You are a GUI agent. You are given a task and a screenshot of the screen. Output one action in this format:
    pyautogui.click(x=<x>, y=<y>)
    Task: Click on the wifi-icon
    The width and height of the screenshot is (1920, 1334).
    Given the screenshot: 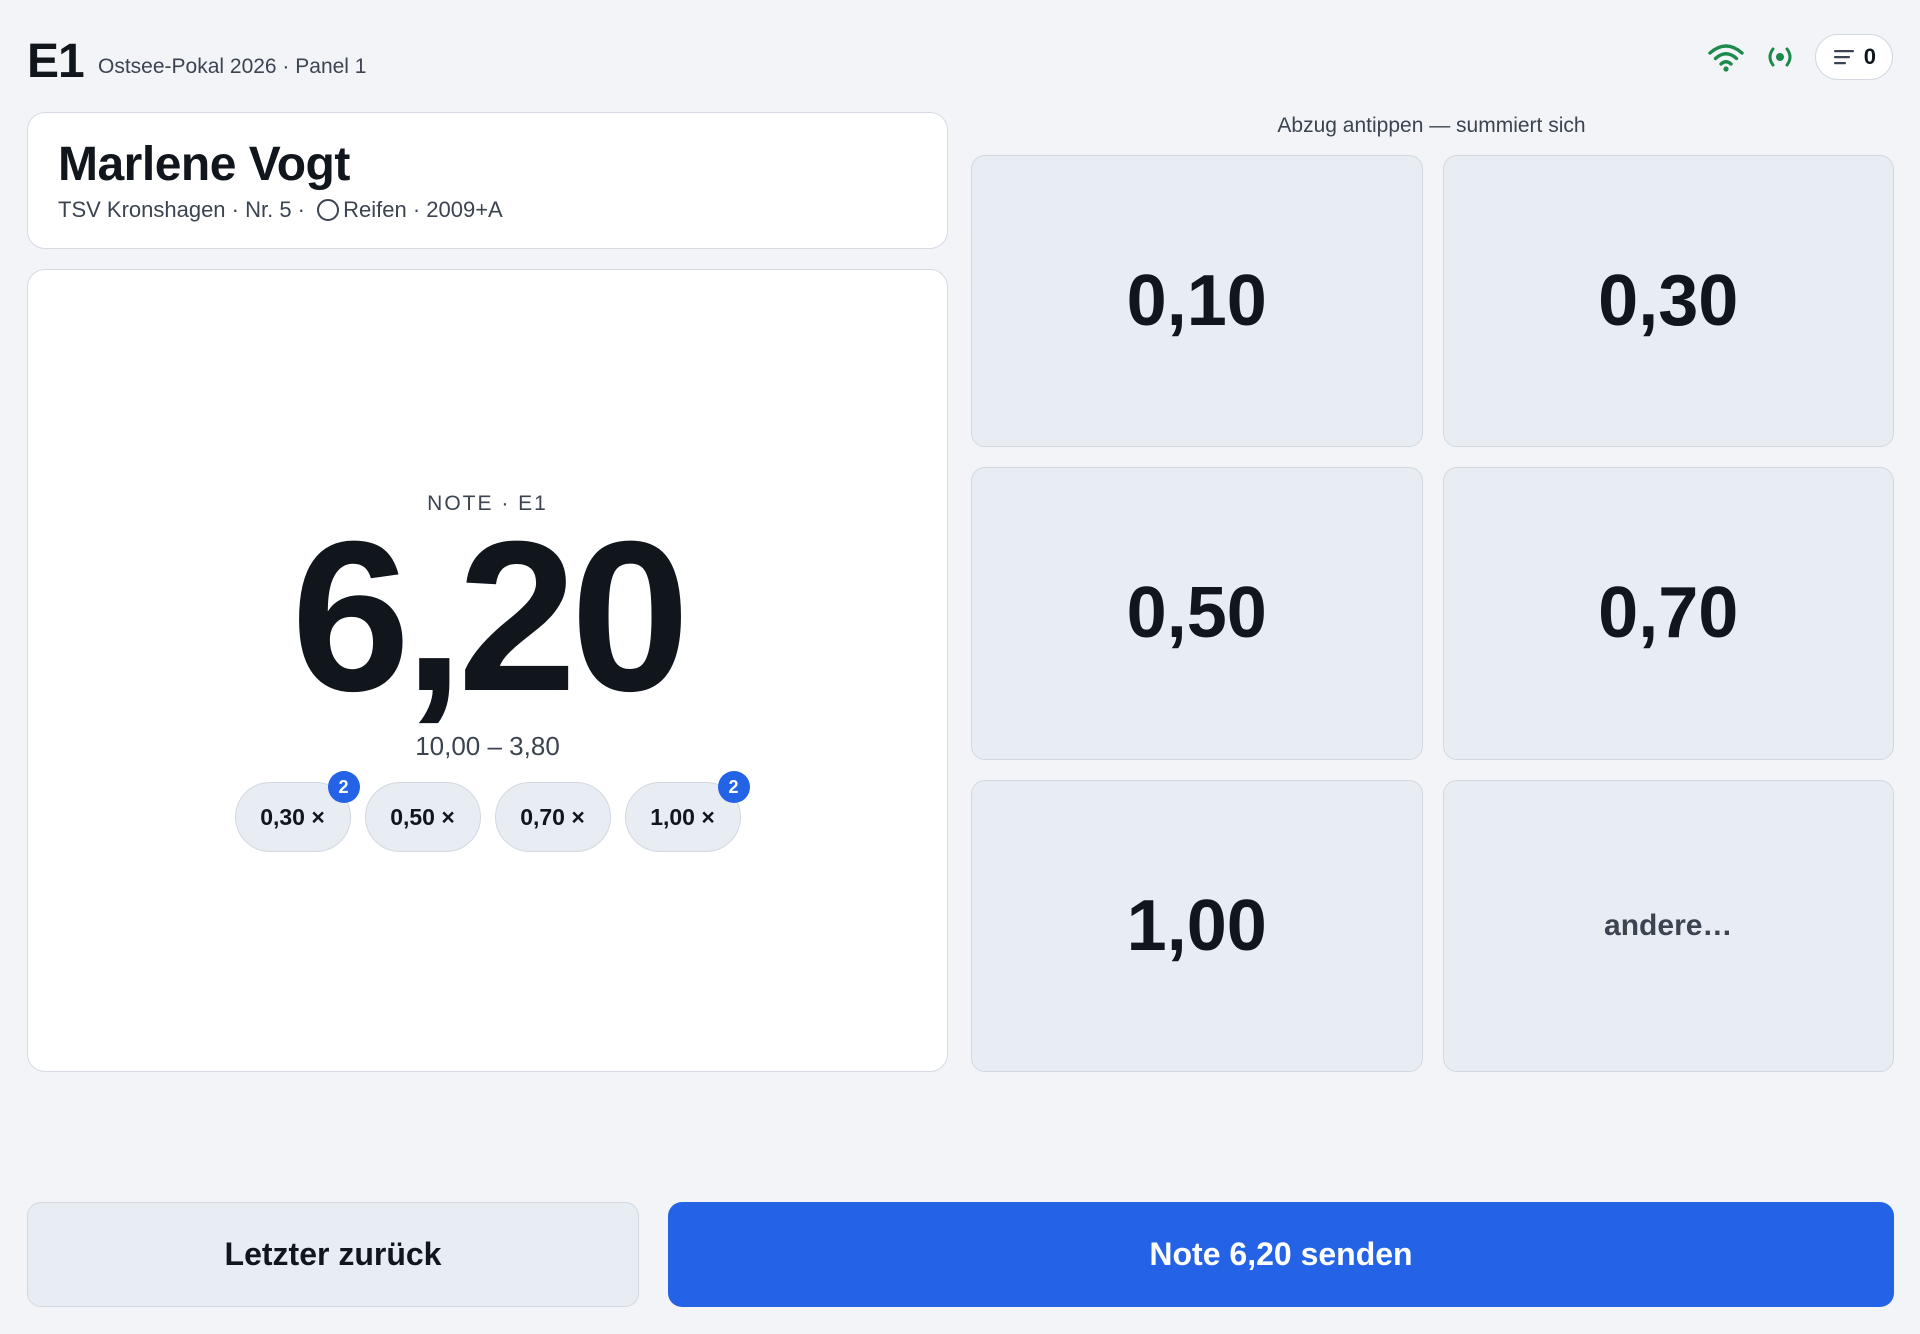 What is the action you would take?
    pyautogui.click(x=1726, y=58)
    